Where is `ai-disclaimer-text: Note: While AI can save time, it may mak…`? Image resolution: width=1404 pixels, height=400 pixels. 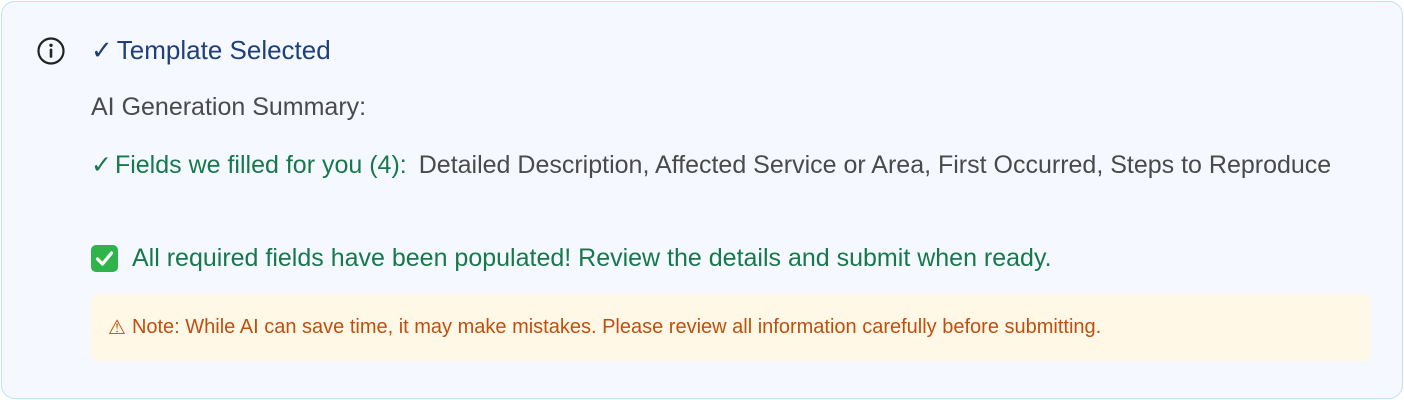 ai-disclaimer-text: Note: While AI can save time, it may mak… is located at coordinates (616, 327).